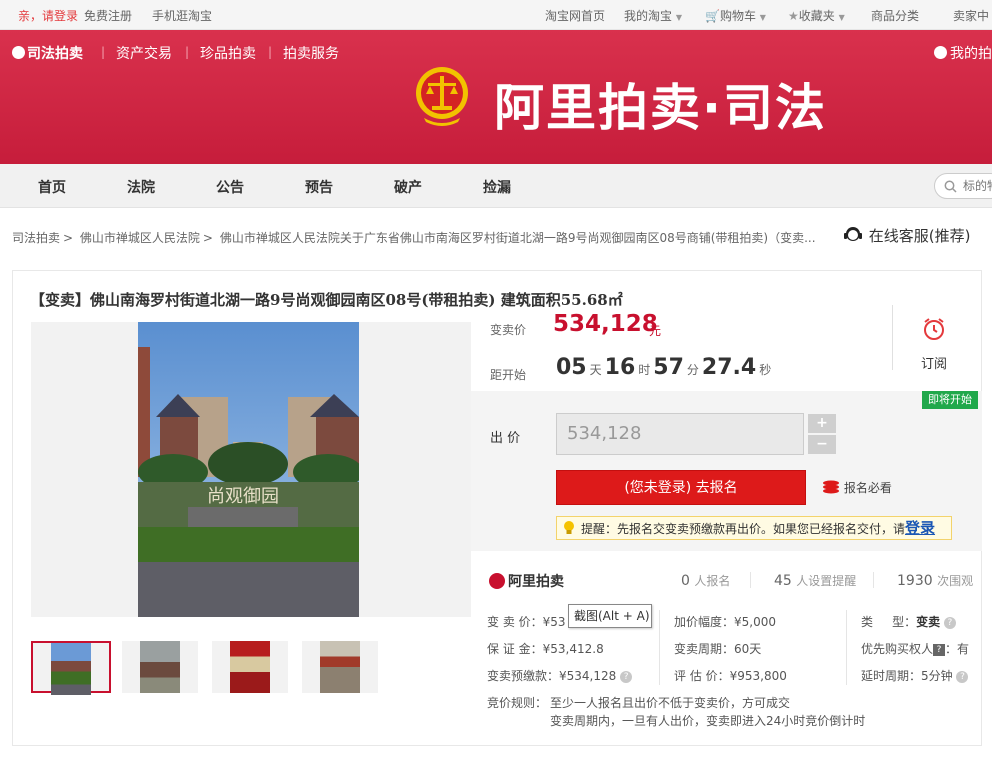 This screenshot has width=992, height=777. I want to click on cart-link: 🛒购物车 ▼, so click(735, 15).